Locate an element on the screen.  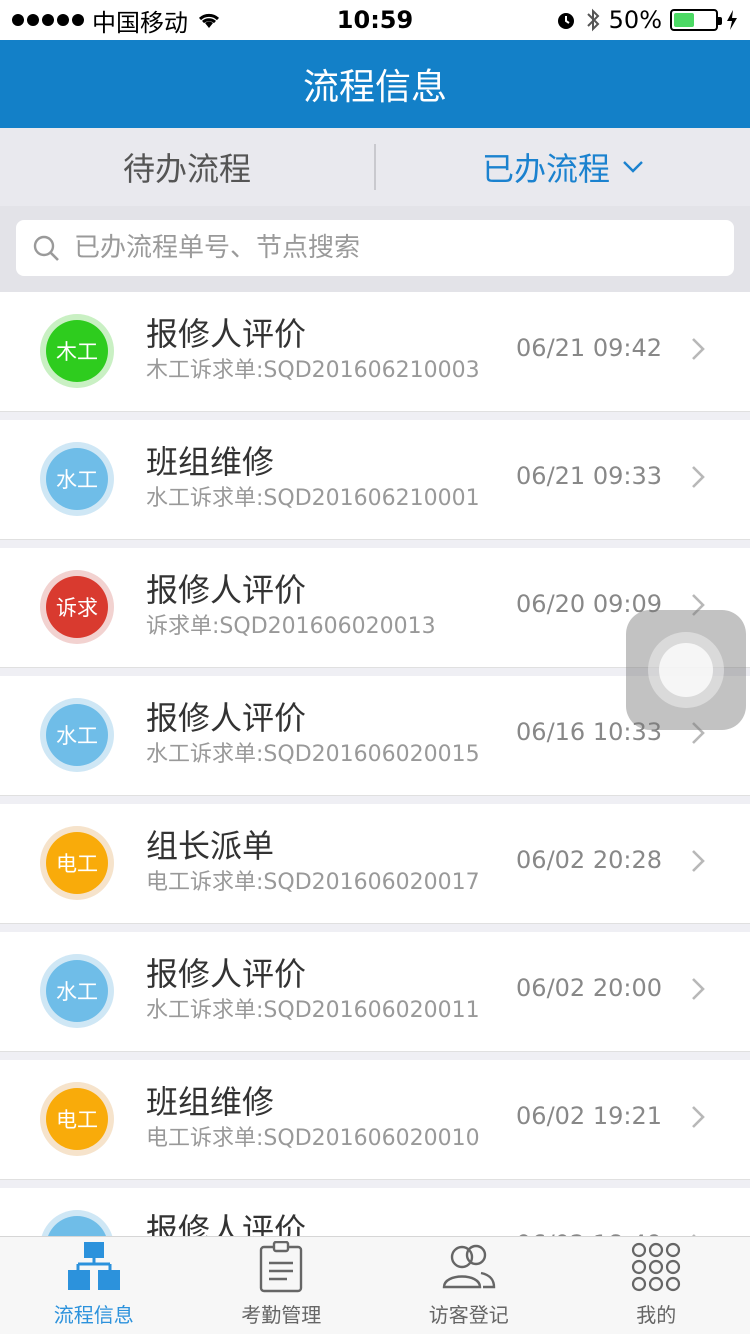
category-badge: 诉求 is located at coordinates (77, 607).